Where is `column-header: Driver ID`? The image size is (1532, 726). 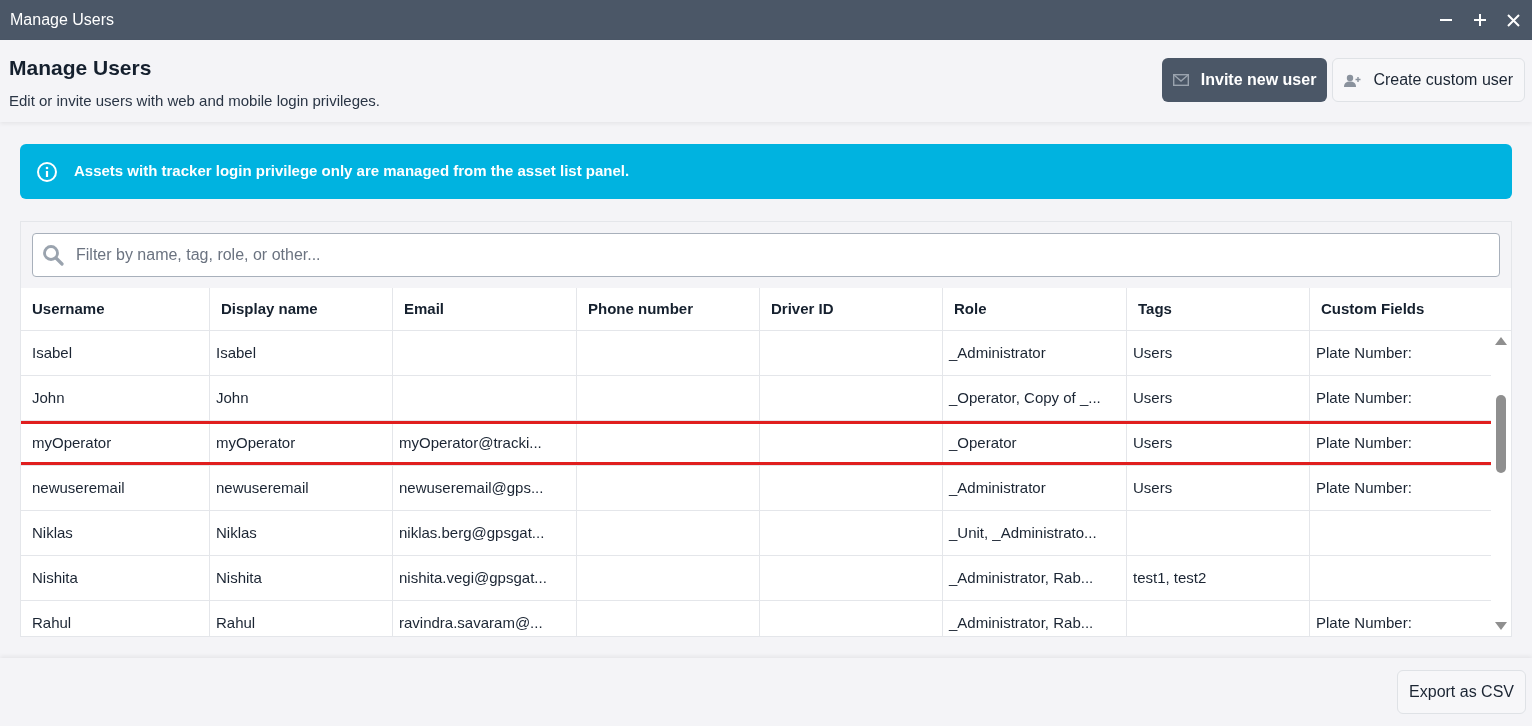 column-header: Driver ID is located at coordinates (851, 309).